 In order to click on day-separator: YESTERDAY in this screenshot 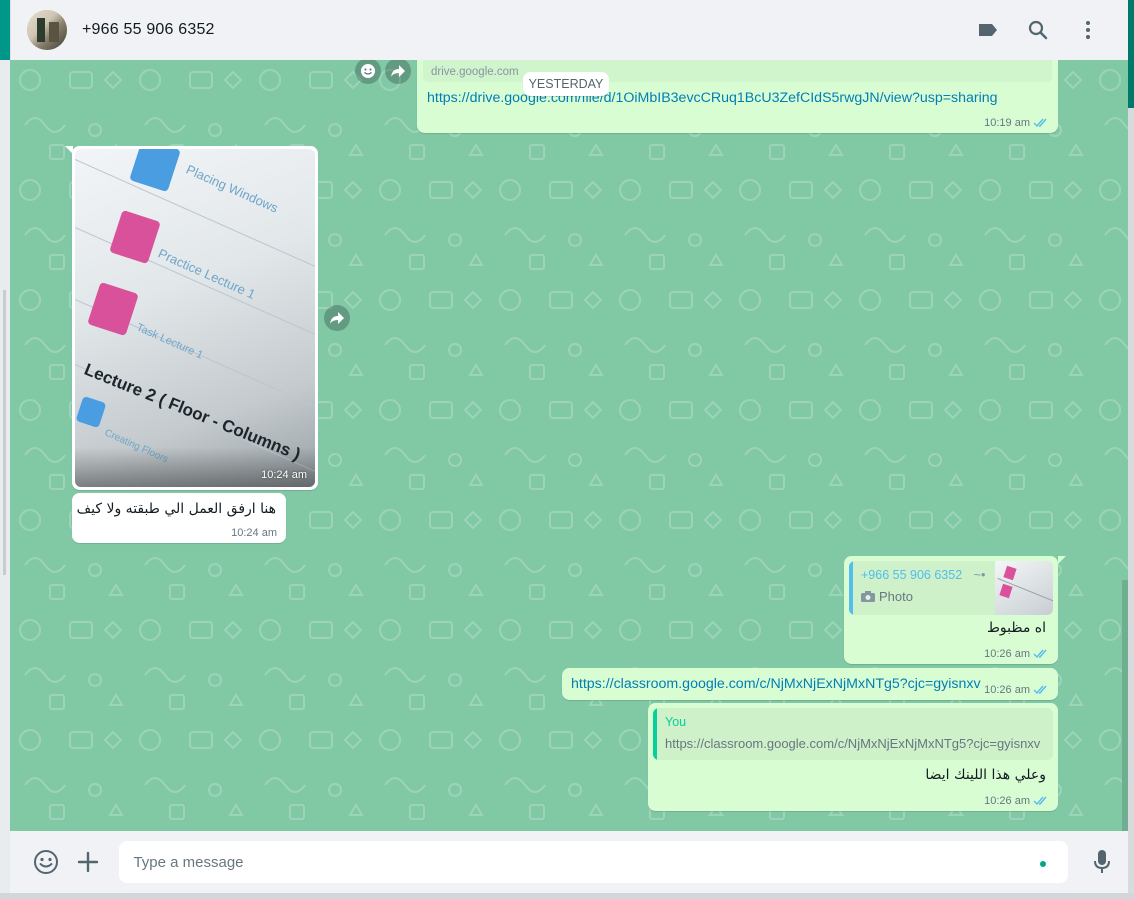, I will do `click(566, 84)`.